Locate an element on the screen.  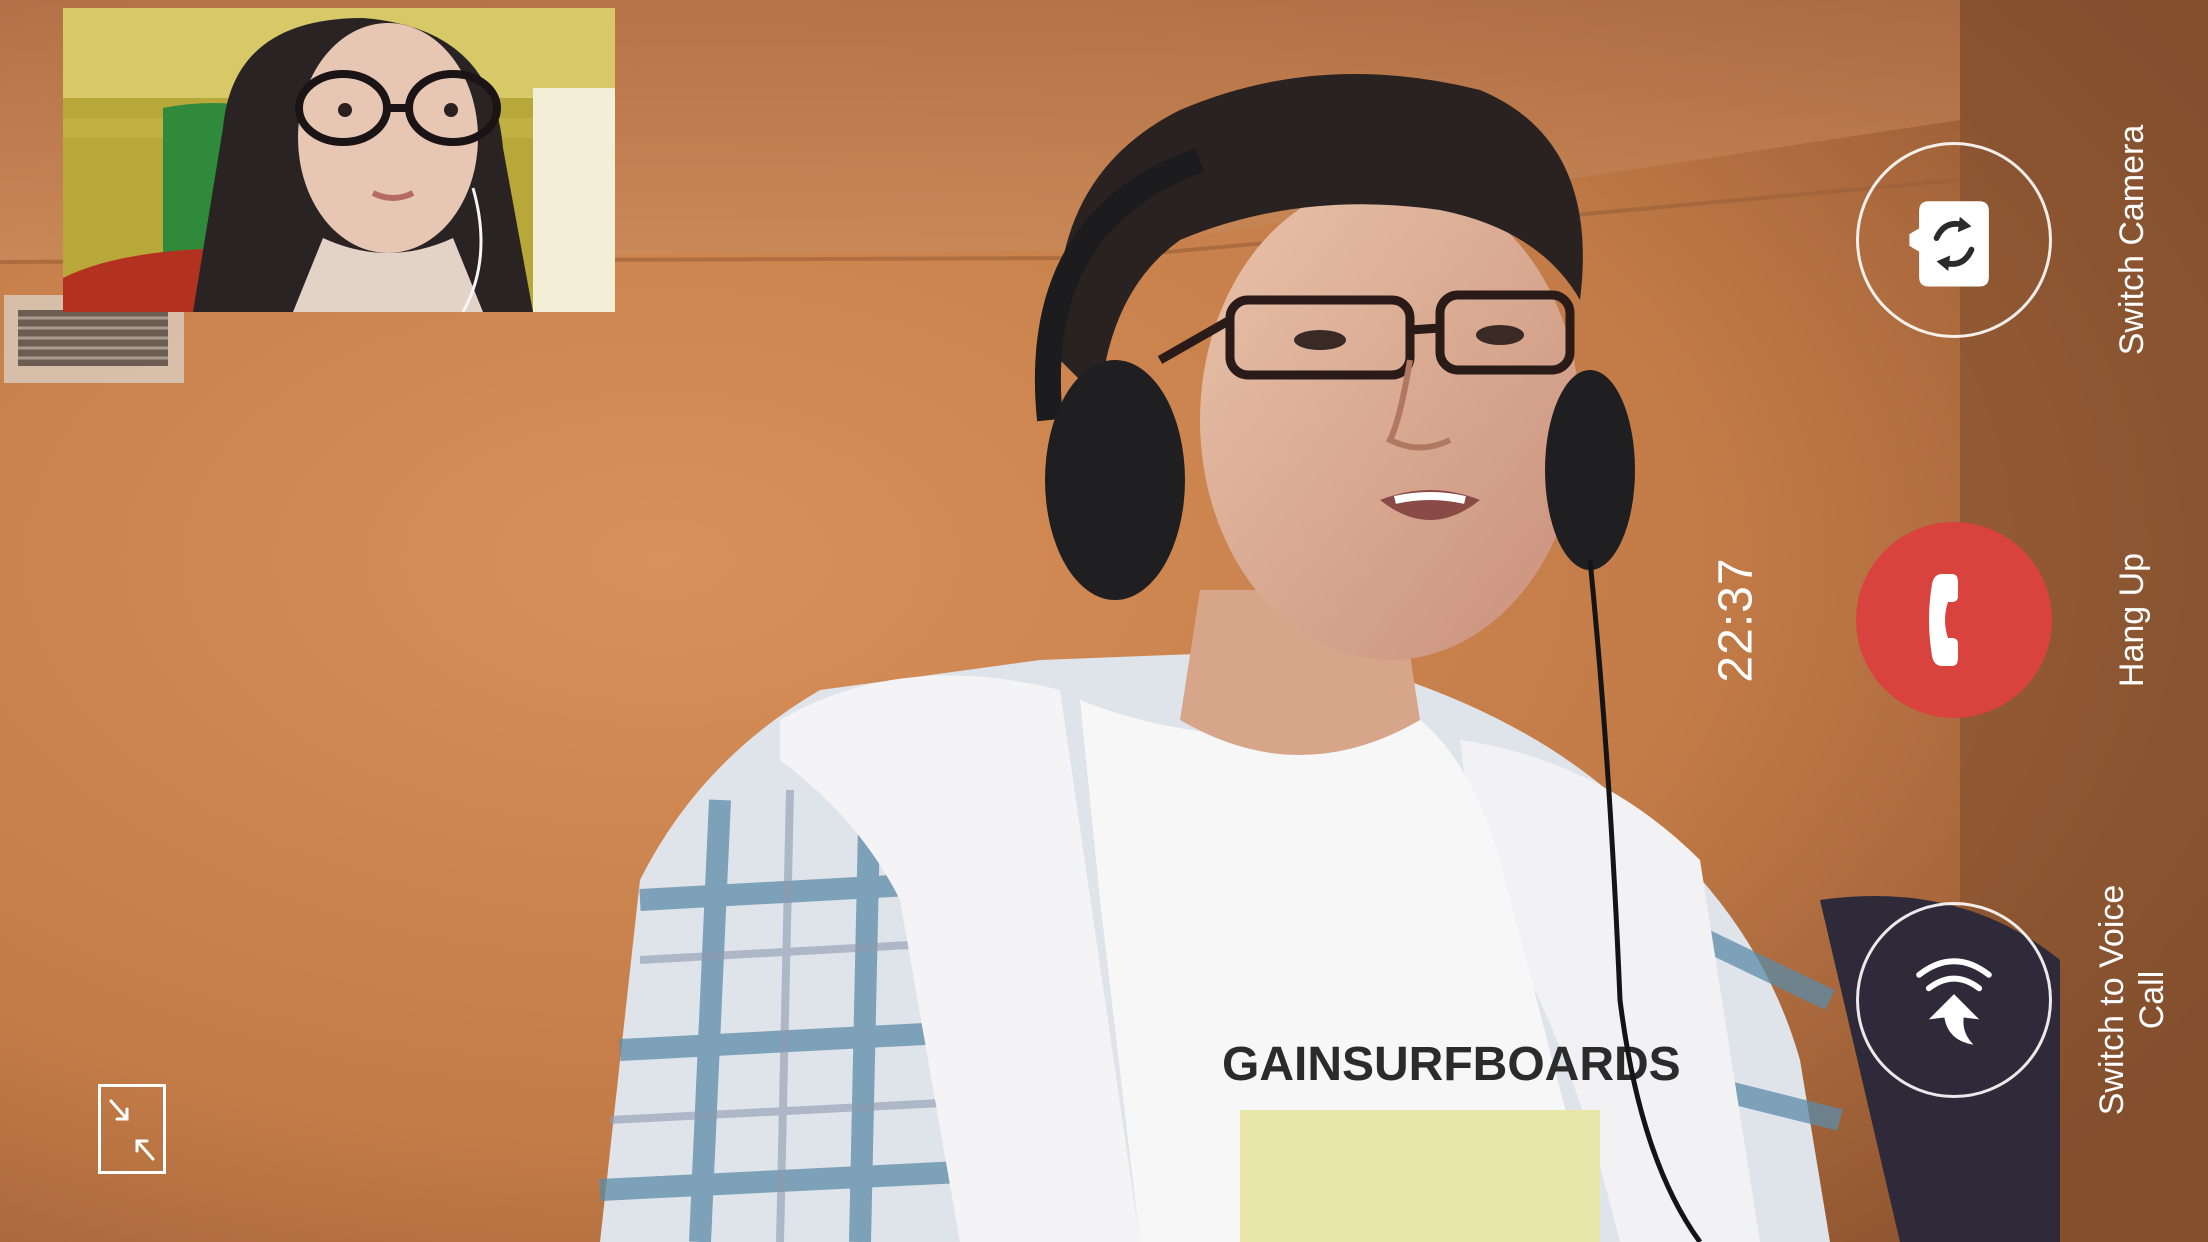
self-view-image is located at coordinates (339, 160).